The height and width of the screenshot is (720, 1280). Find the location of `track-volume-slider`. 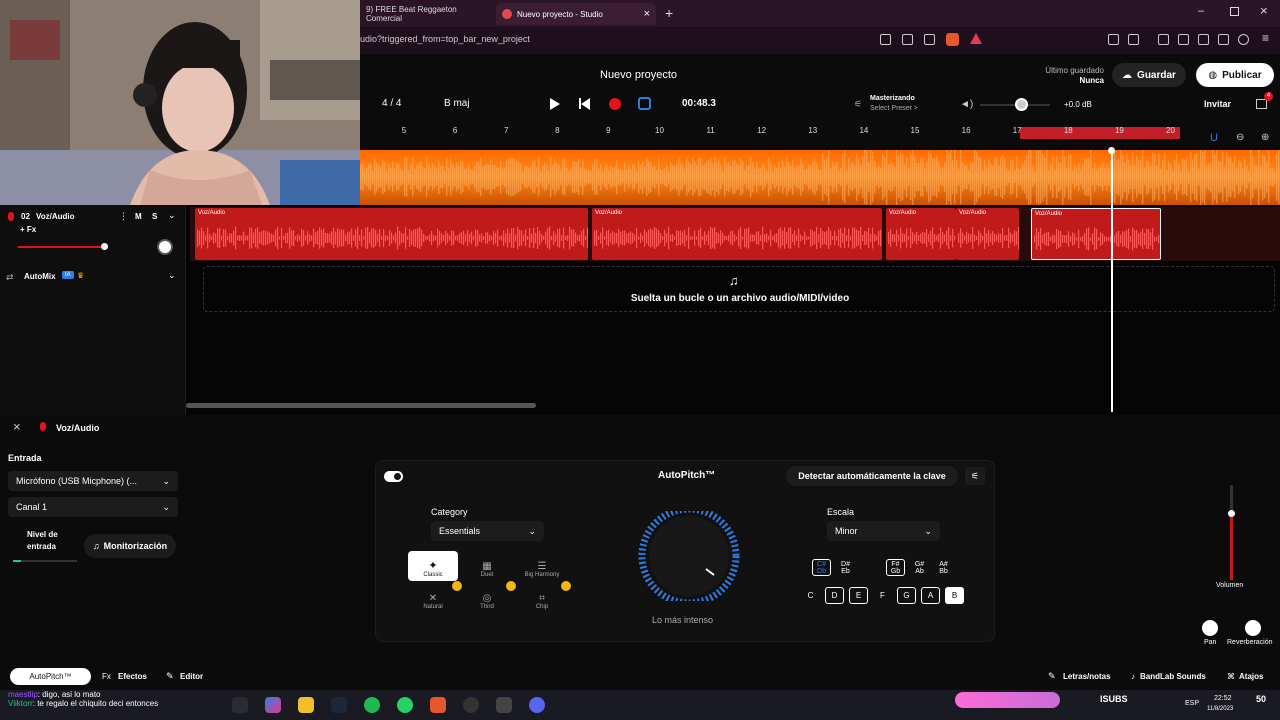

track-volume-slider is located at coordinates (61, 247).